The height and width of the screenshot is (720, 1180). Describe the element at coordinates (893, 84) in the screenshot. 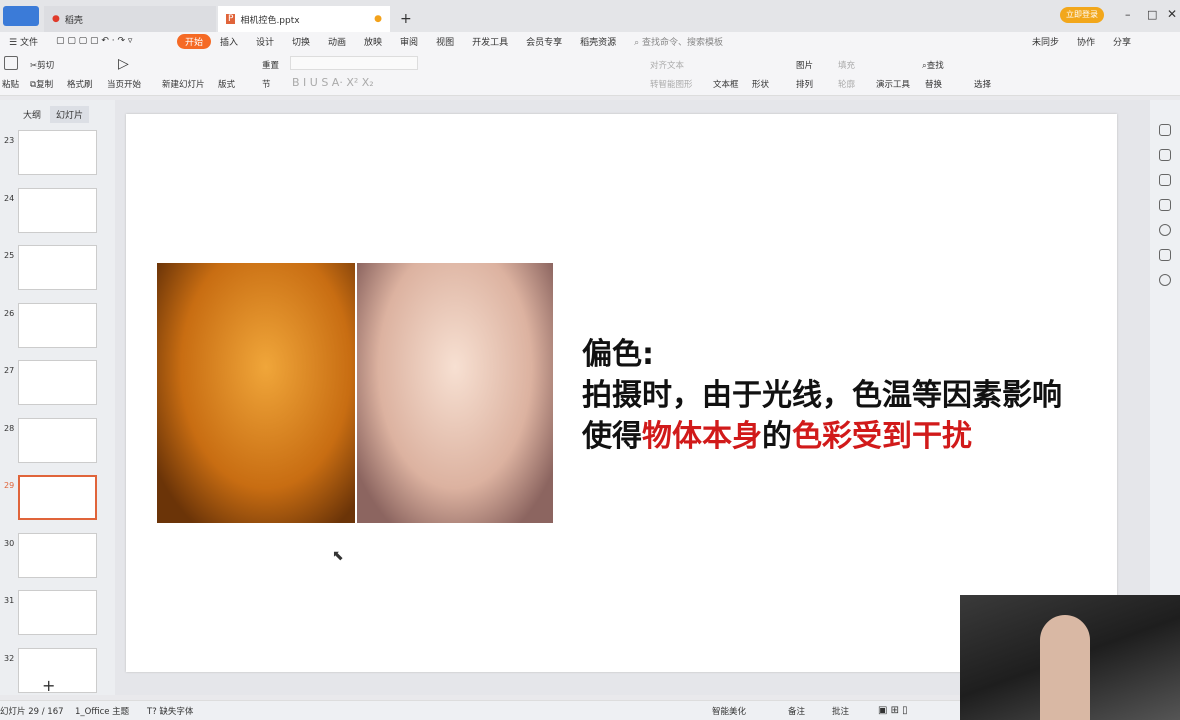

I see `present-tools-button: 演示工具` at that location.